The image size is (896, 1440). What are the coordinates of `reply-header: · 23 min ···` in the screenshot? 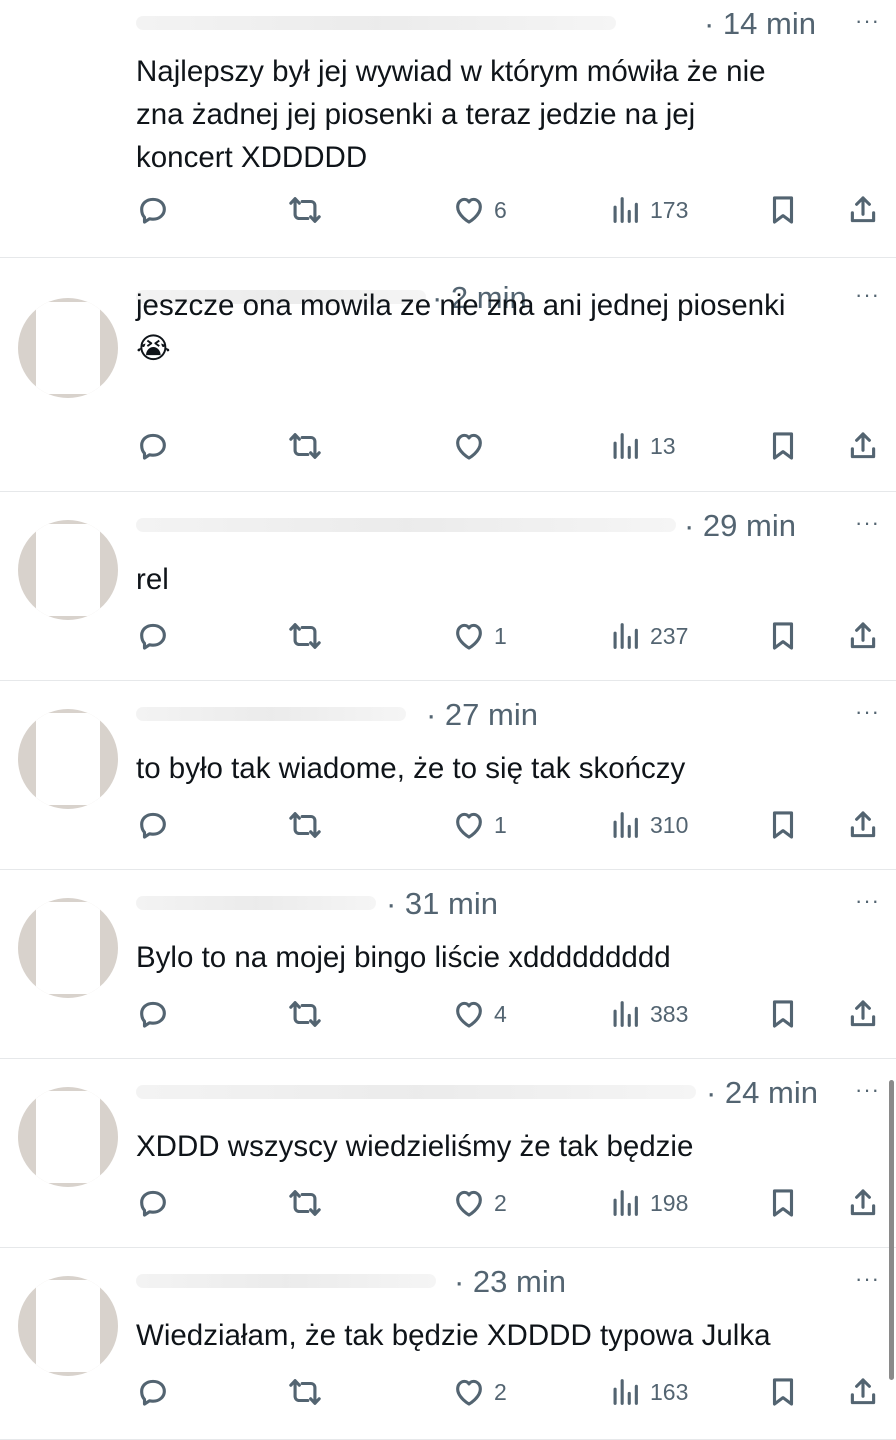 It's located at (508, 1282).